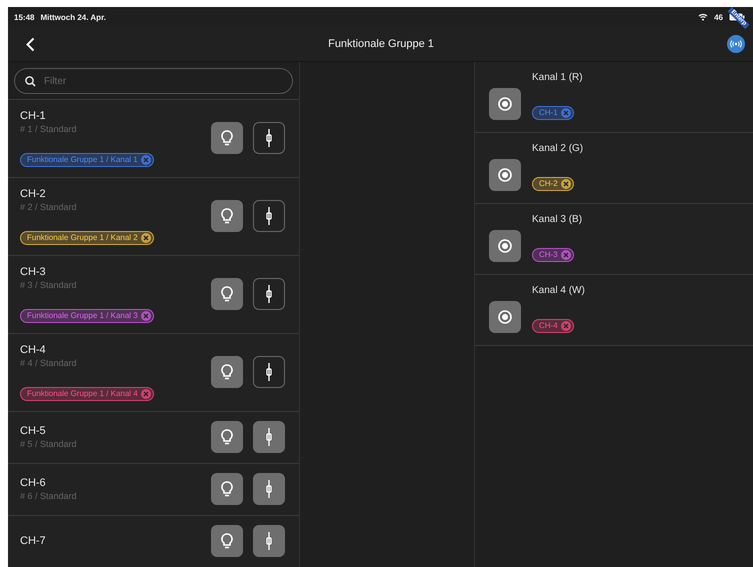  I want to click on channel-info: # 5 / Standard, so click(49, 444).